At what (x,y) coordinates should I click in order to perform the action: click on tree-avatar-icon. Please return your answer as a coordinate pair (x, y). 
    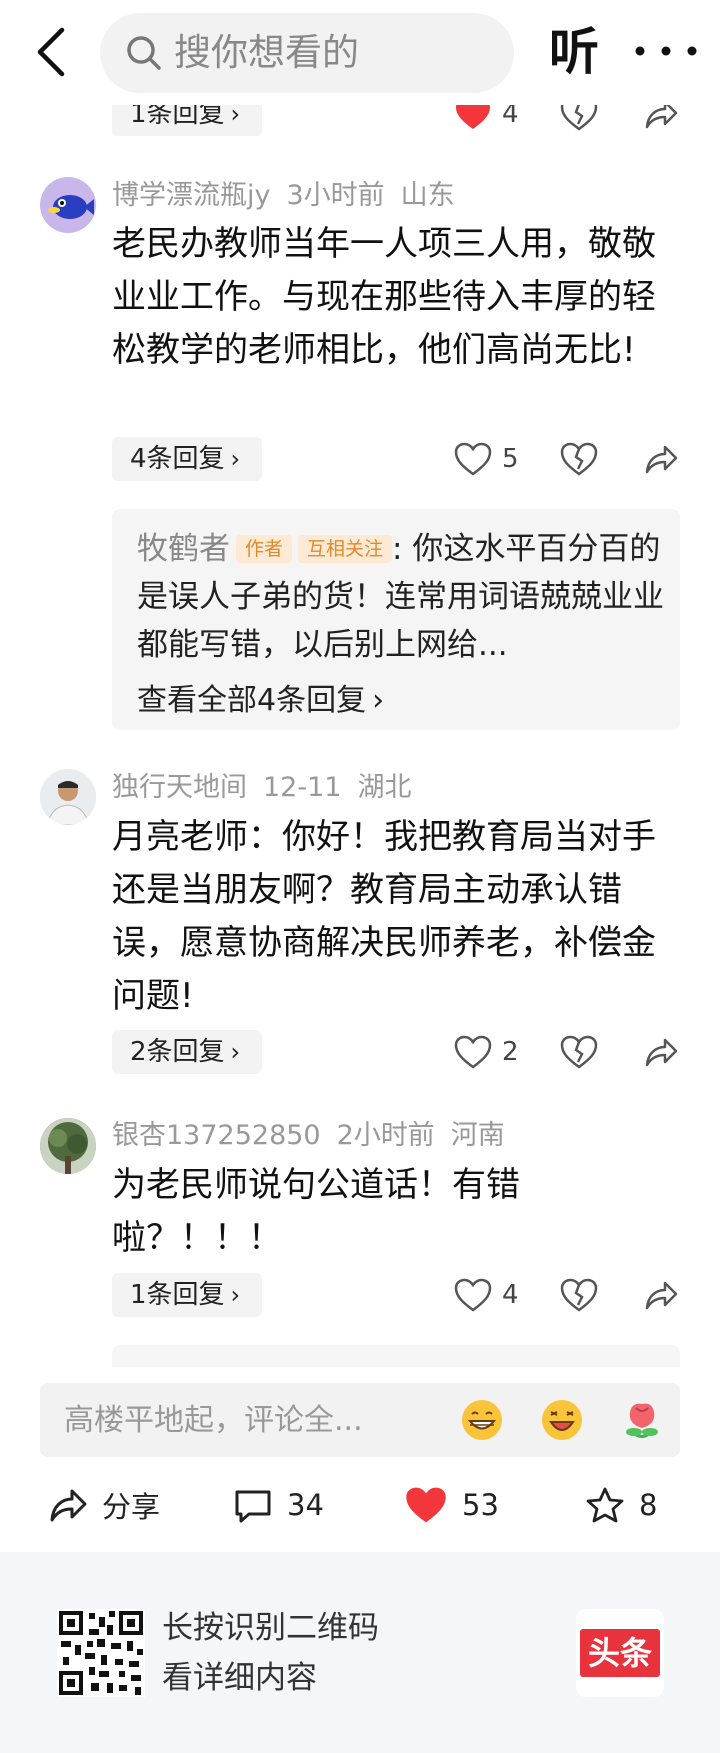
    Looking at the image, I should click on (68, 1146).